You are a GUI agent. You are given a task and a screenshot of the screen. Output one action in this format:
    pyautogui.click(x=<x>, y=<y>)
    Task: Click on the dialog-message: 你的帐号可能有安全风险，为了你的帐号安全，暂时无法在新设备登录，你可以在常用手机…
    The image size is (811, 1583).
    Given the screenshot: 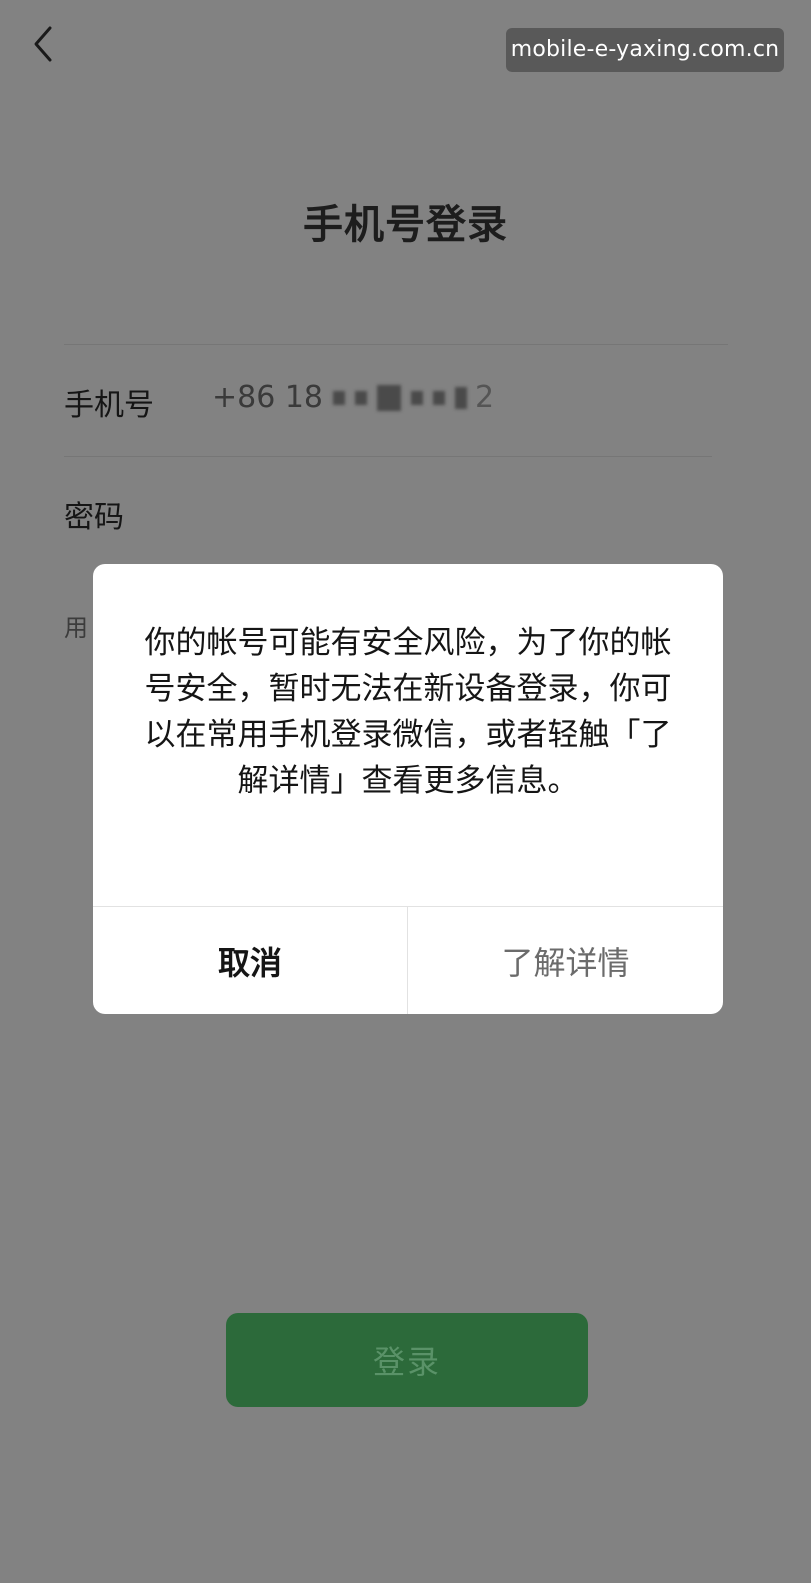 What is the action you would take?
    pyautogui.click(x=408, y=712)
    